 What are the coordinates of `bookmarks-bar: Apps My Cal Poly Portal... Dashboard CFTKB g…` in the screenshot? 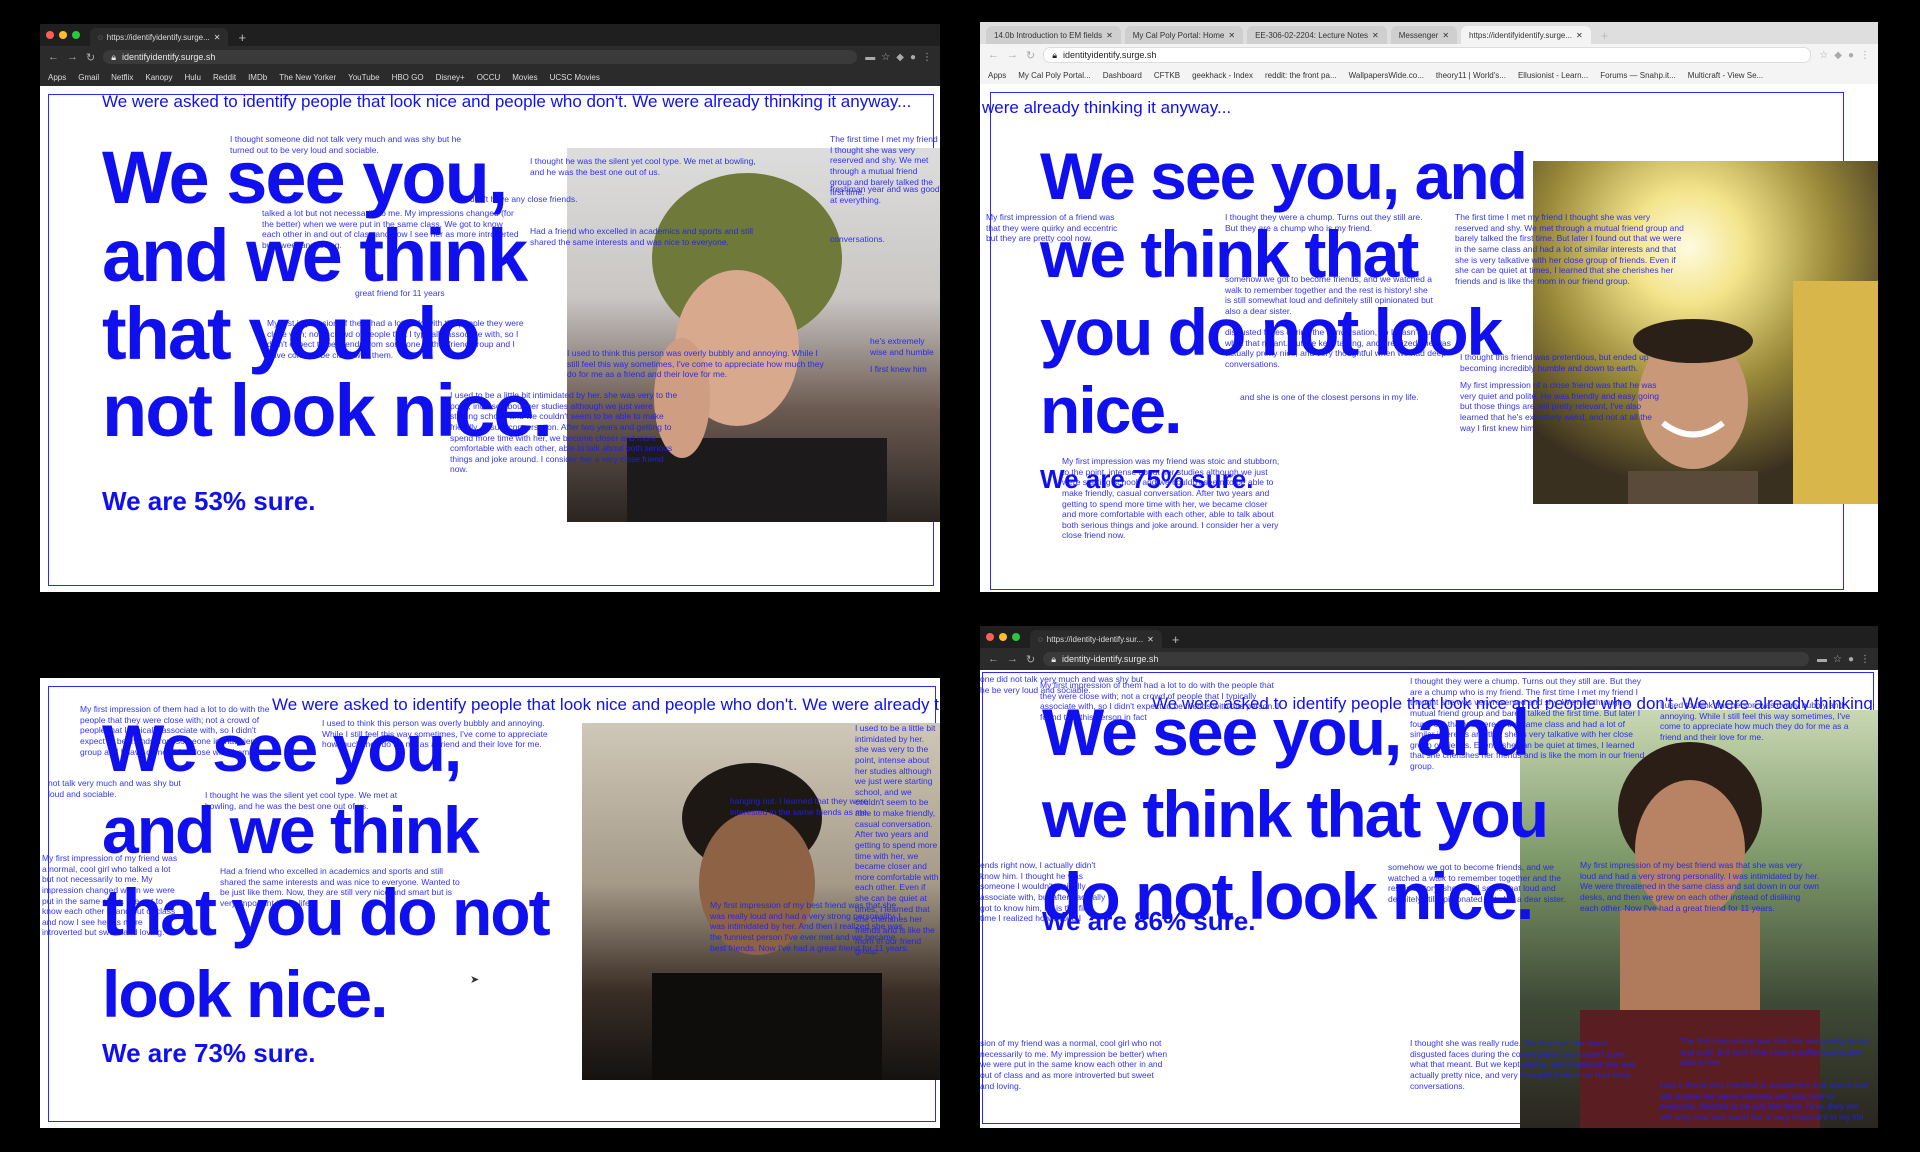 It's located at (1429, 75).